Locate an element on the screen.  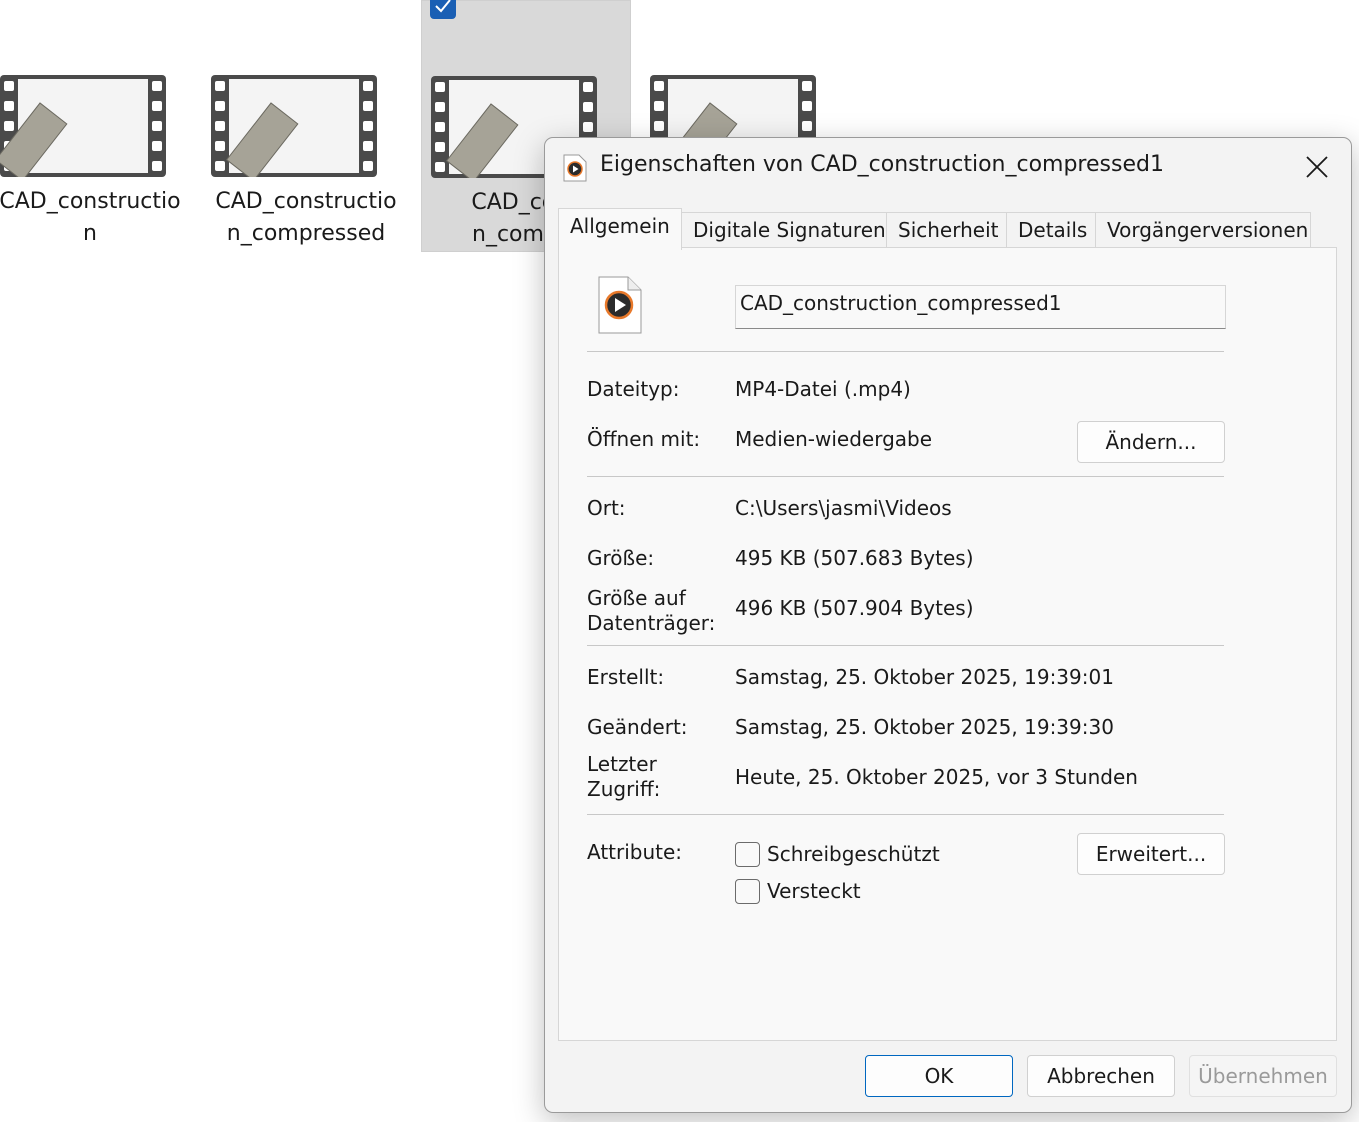
file-item-cad-construction-compressed: CAD_constructio n_compressed is located at coordinates (305, 126).